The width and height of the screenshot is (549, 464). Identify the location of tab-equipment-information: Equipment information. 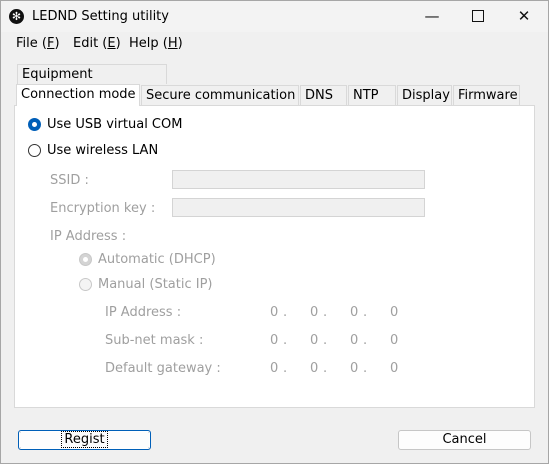
(92, 83).